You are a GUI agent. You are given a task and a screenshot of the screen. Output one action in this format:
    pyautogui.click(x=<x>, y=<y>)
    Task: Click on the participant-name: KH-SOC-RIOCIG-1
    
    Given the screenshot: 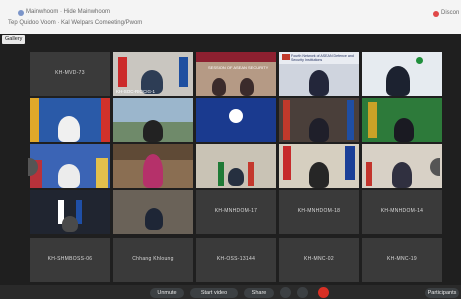 What is the action you would take?
    pyautogui.click(x=136, y=91)
    